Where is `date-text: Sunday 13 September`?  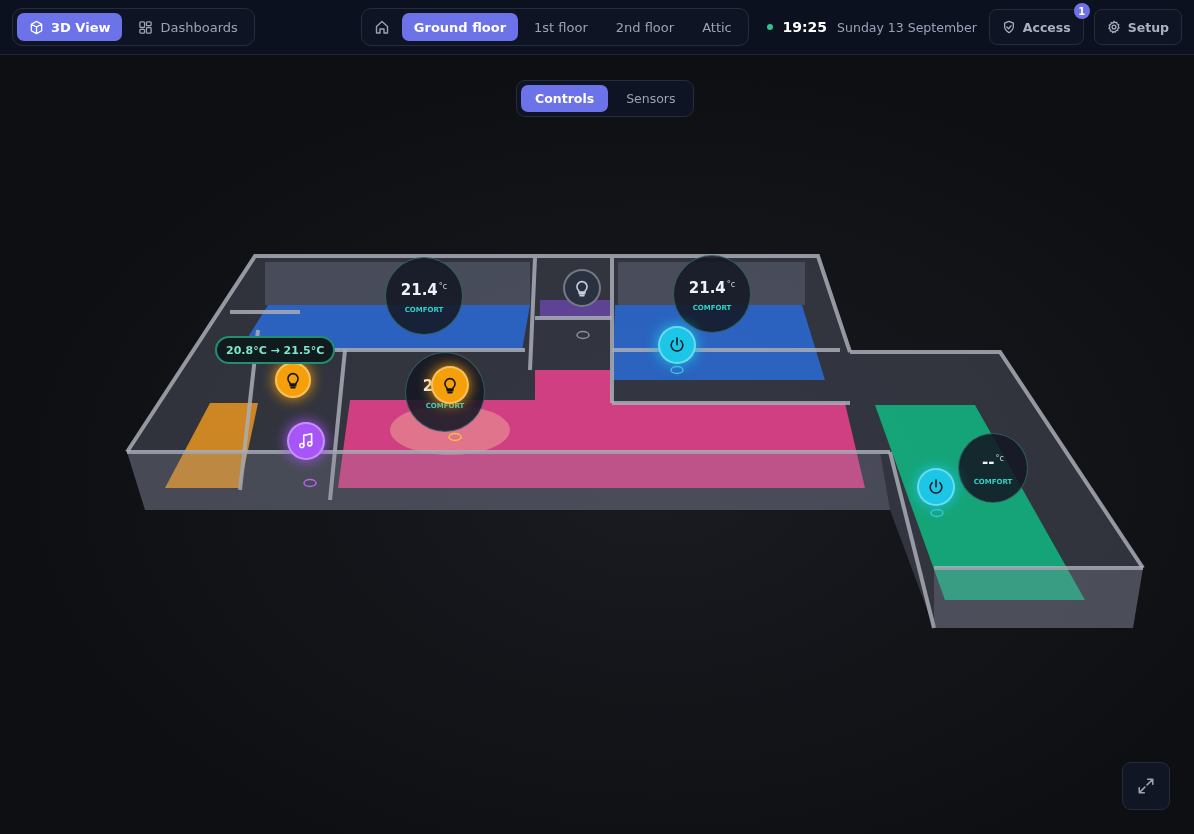 date-text: Sunday 13 September is located at coordinates (907, 27).